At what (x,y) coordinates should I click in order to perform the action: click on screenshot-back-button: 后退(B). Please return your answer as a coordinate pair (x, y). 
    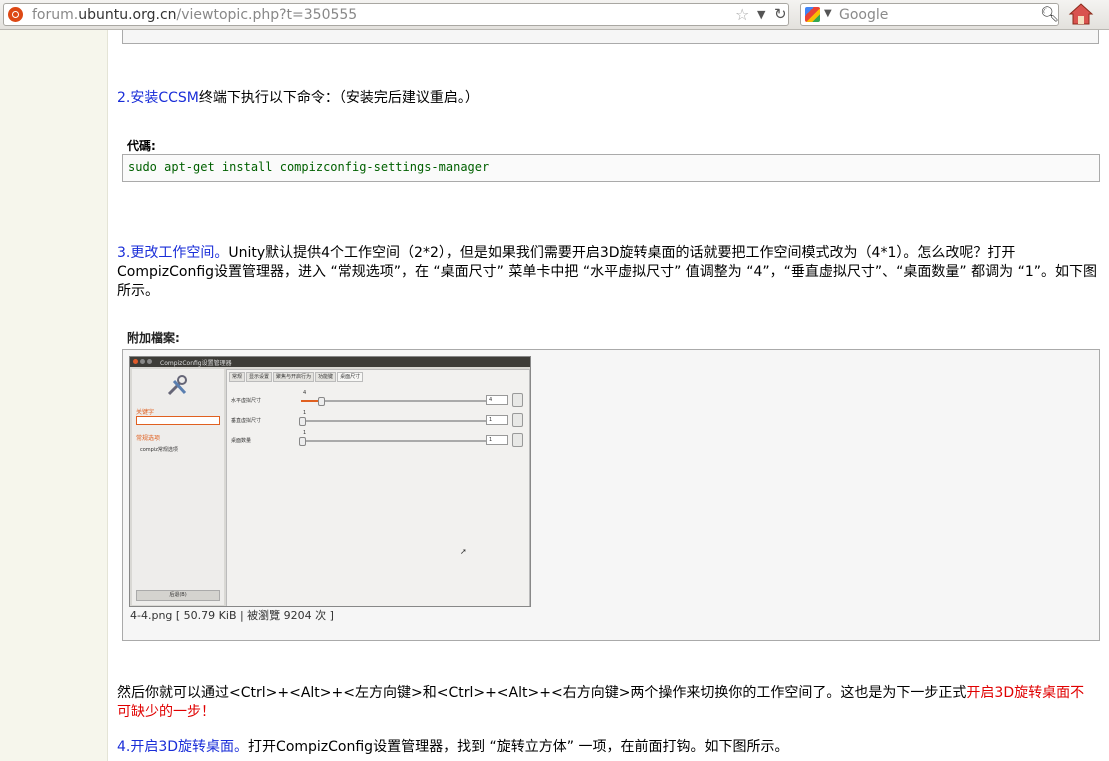
    Looking at the image, I should click on (178, 595).